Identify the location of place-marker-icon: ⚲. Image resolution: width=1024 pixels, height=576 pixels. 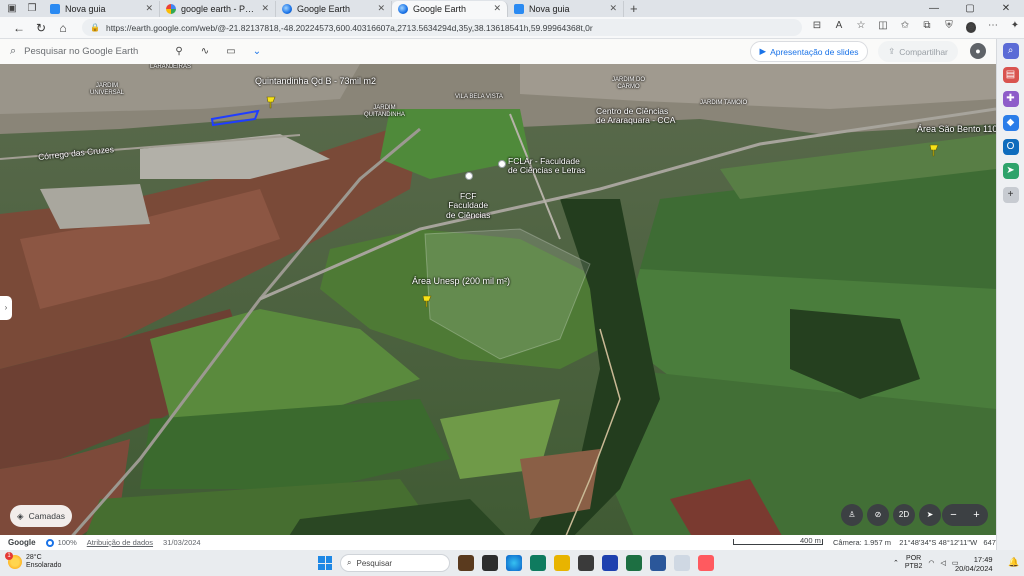
(179, 51).